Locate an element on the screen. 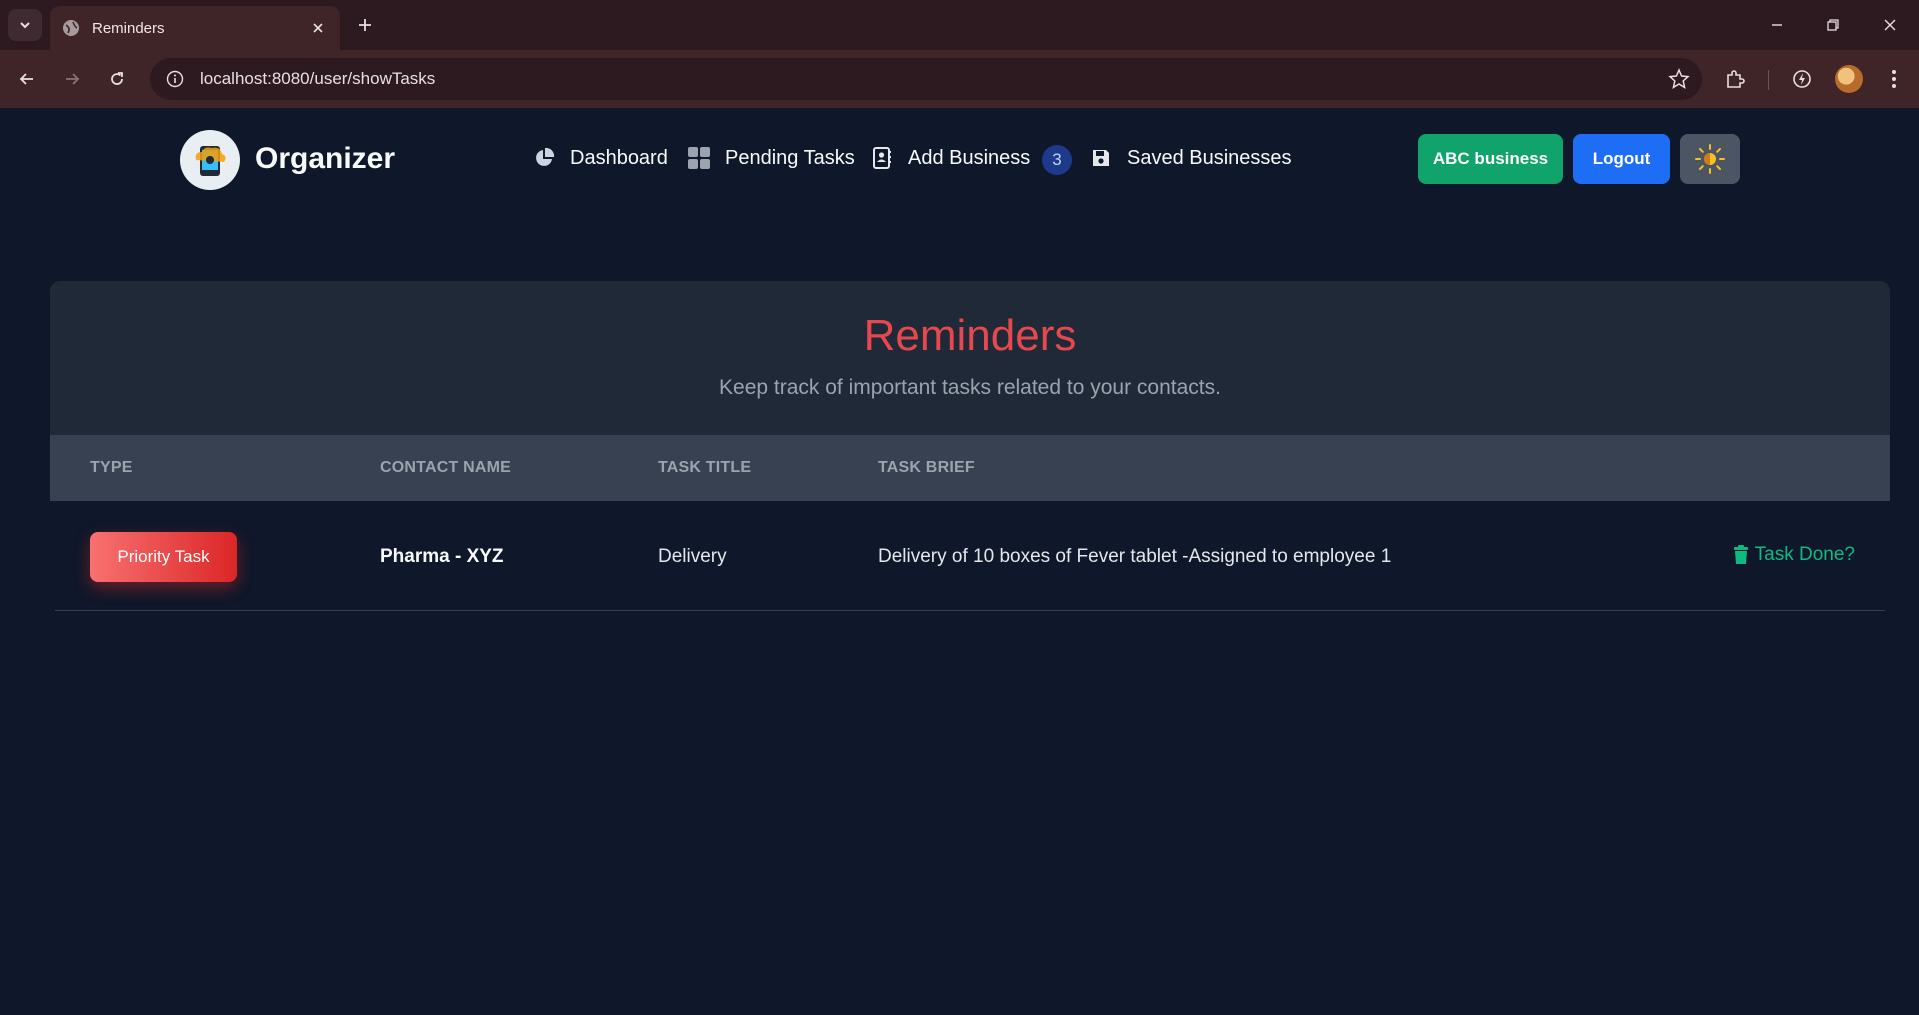 The image size is (1919, 1015). browser-tab: Reminders is located at coordinates (195, 28).